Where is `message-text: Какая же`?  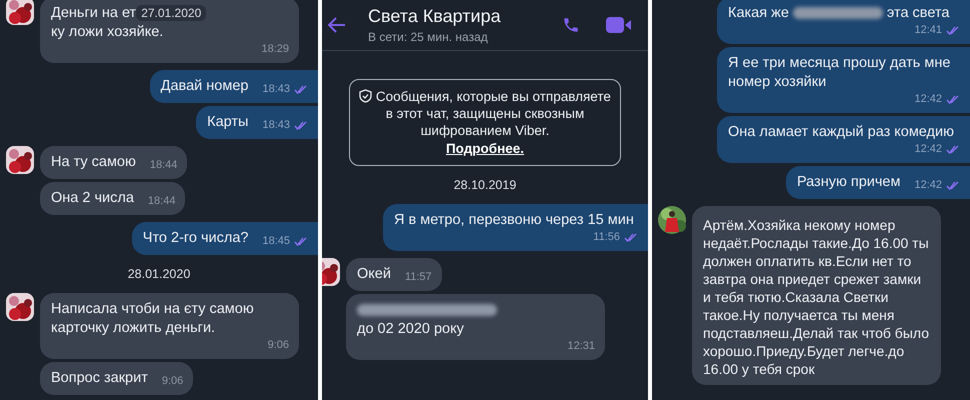 message-text: Какая же is located at coordinates (758, 13).